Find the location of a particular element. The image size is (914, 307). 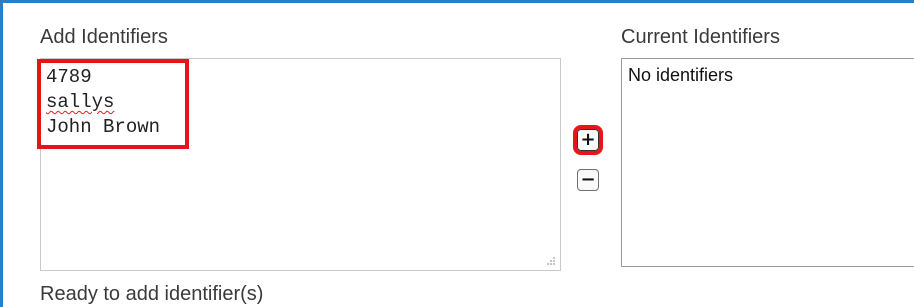

plus-icon: + is located at coordinates (588, 139).